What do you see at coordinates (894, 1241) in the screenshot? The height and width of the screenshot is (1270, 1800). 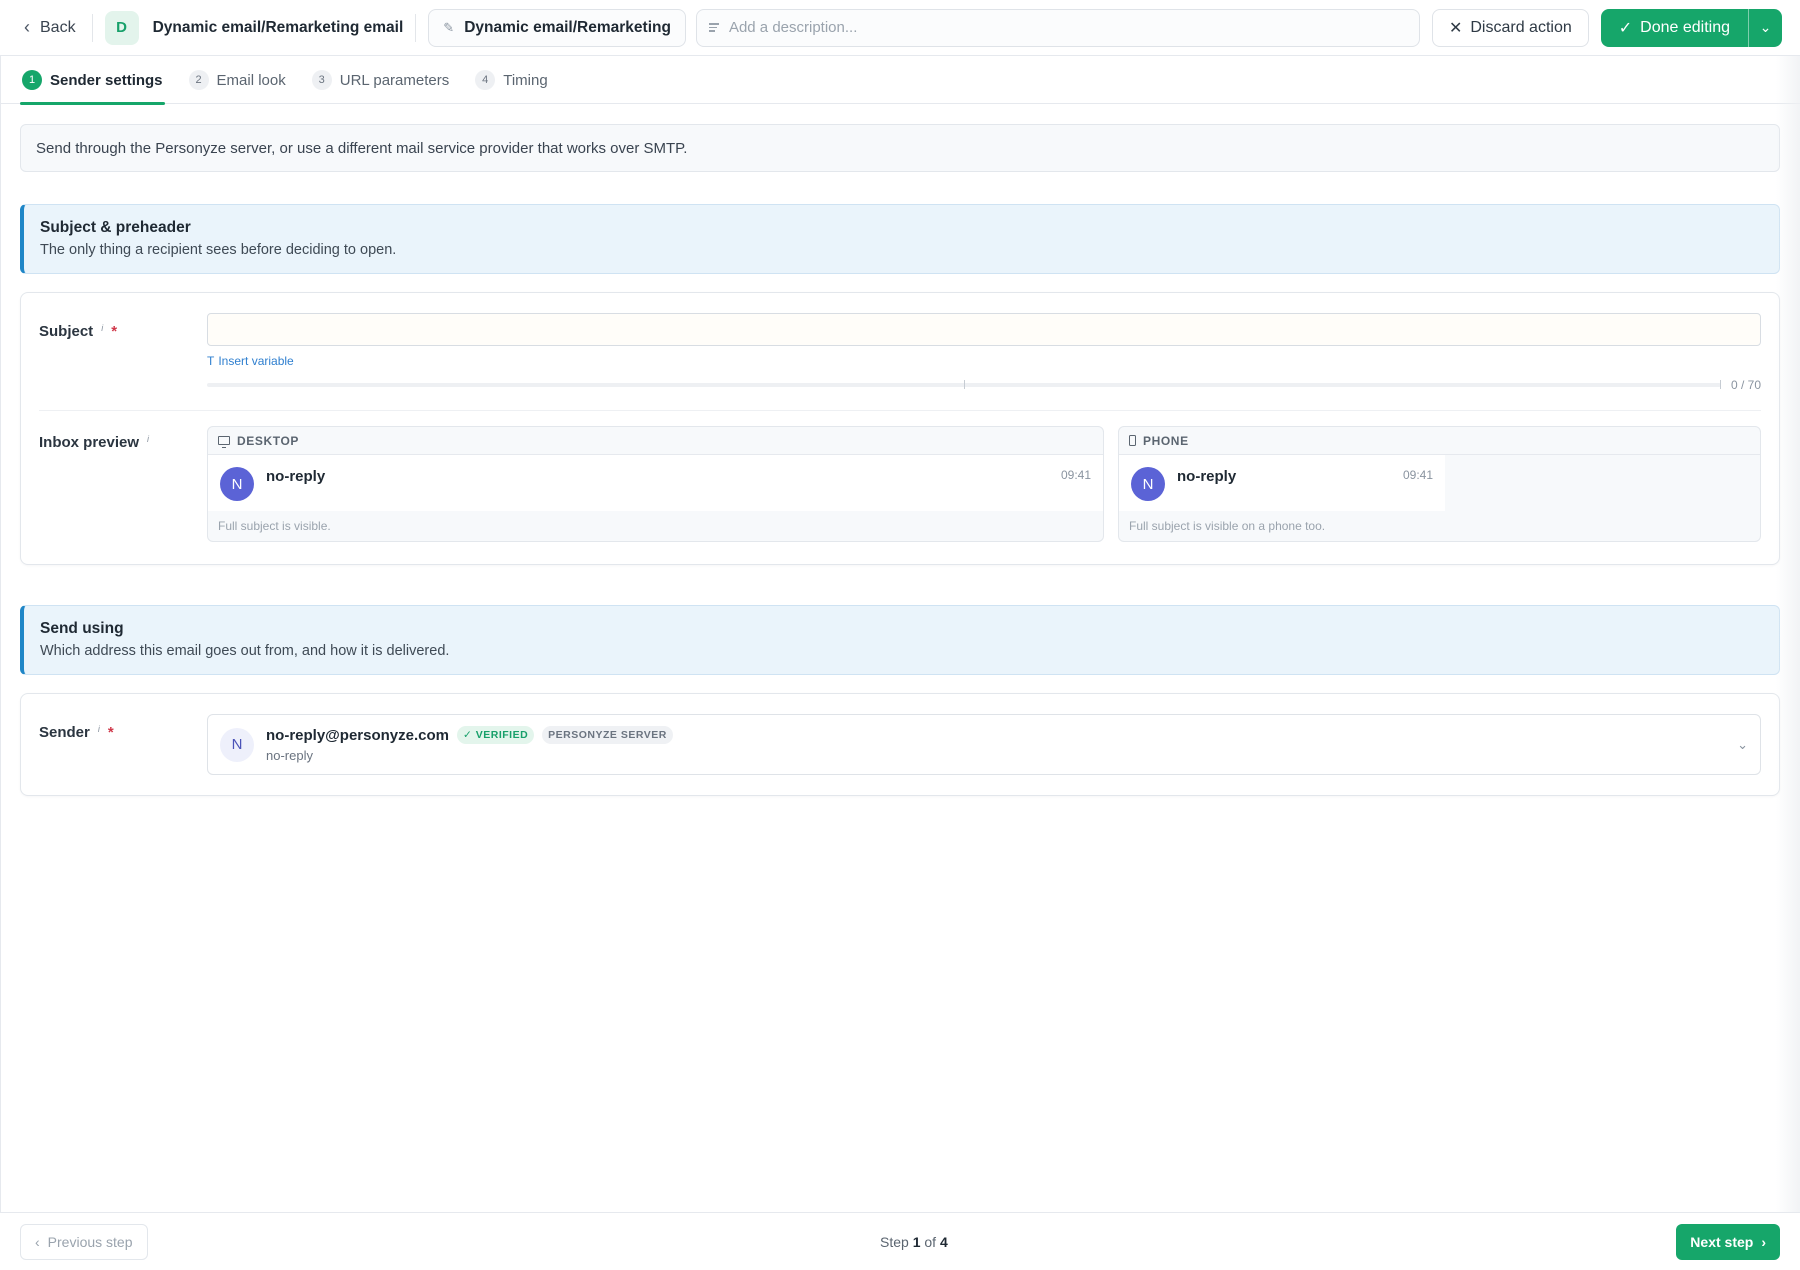 I see `step-prefix: Step` at bounding box center [894, 1241].